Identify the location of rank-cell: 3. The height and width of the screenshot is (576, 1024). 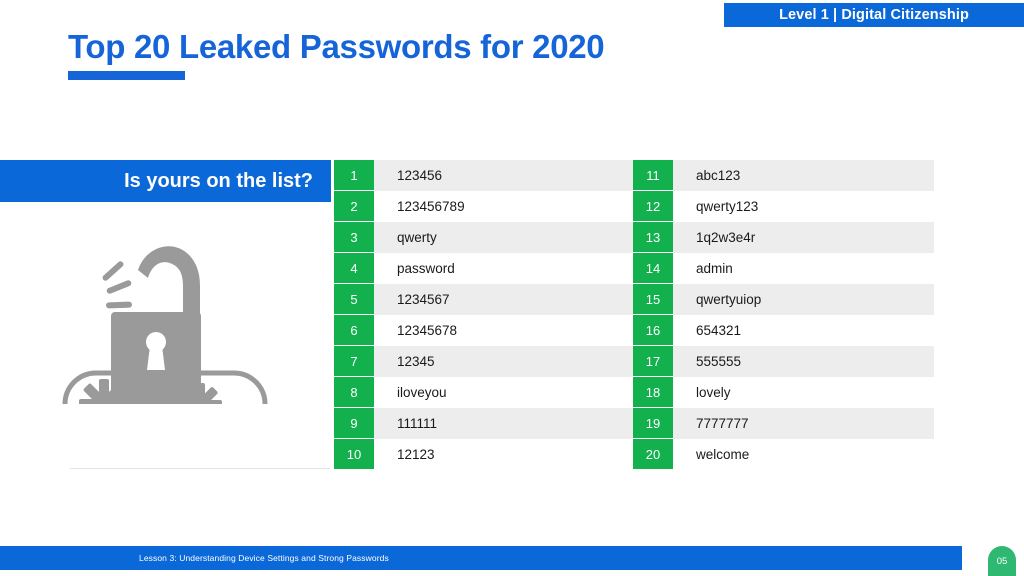
(354, 237).